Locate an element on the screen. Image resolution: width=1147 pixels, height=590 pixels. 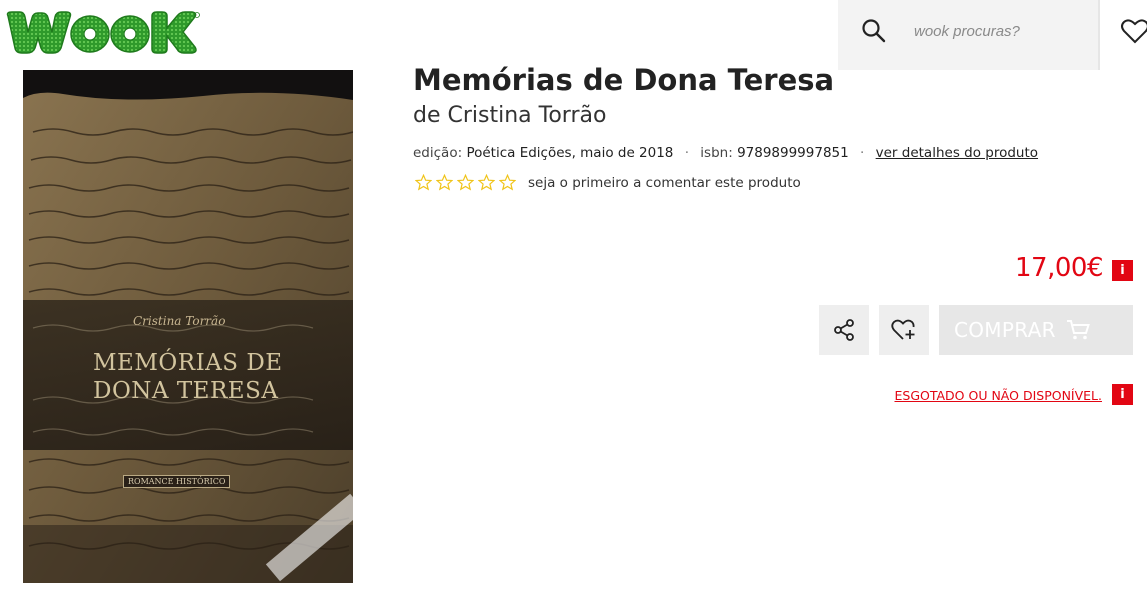
availability-status-link: ESGOTADO OU NÃO DISPONÍVEL. is located at coordinates (998, 395).